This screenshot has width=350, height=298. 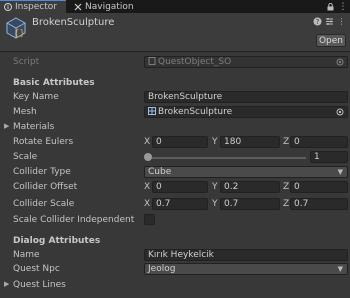 What do you see at coordinates (36, 7) in the screenshot?
I see `tab-inspector-label: Inspector` at bounding box center [36, 7].